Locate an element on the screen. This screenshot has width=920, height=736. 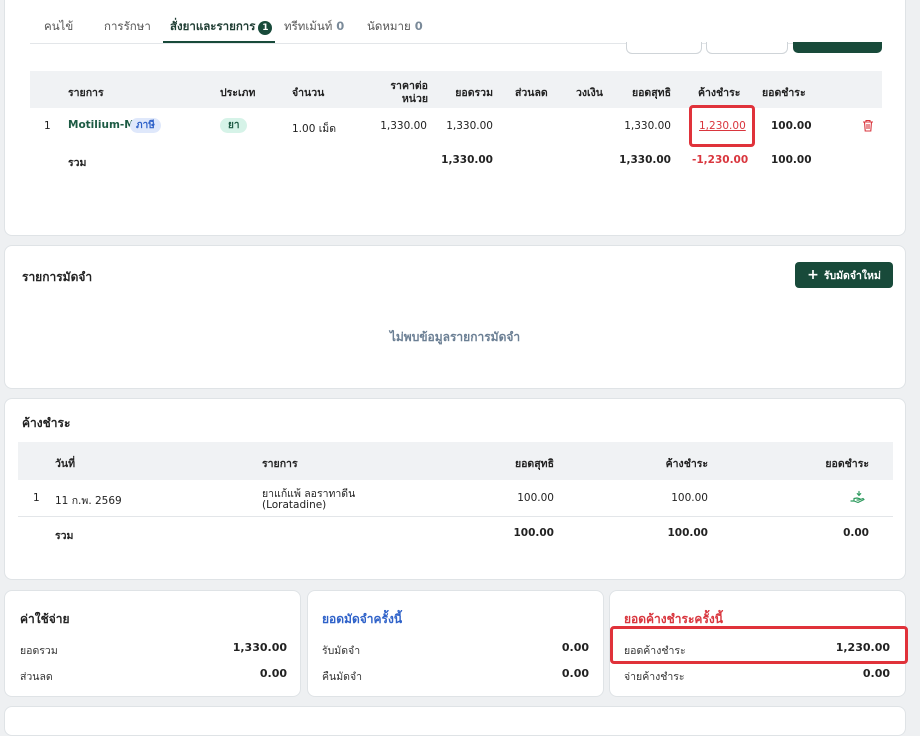
tab-count-badge: 1 is located at coordinates (265, 28).